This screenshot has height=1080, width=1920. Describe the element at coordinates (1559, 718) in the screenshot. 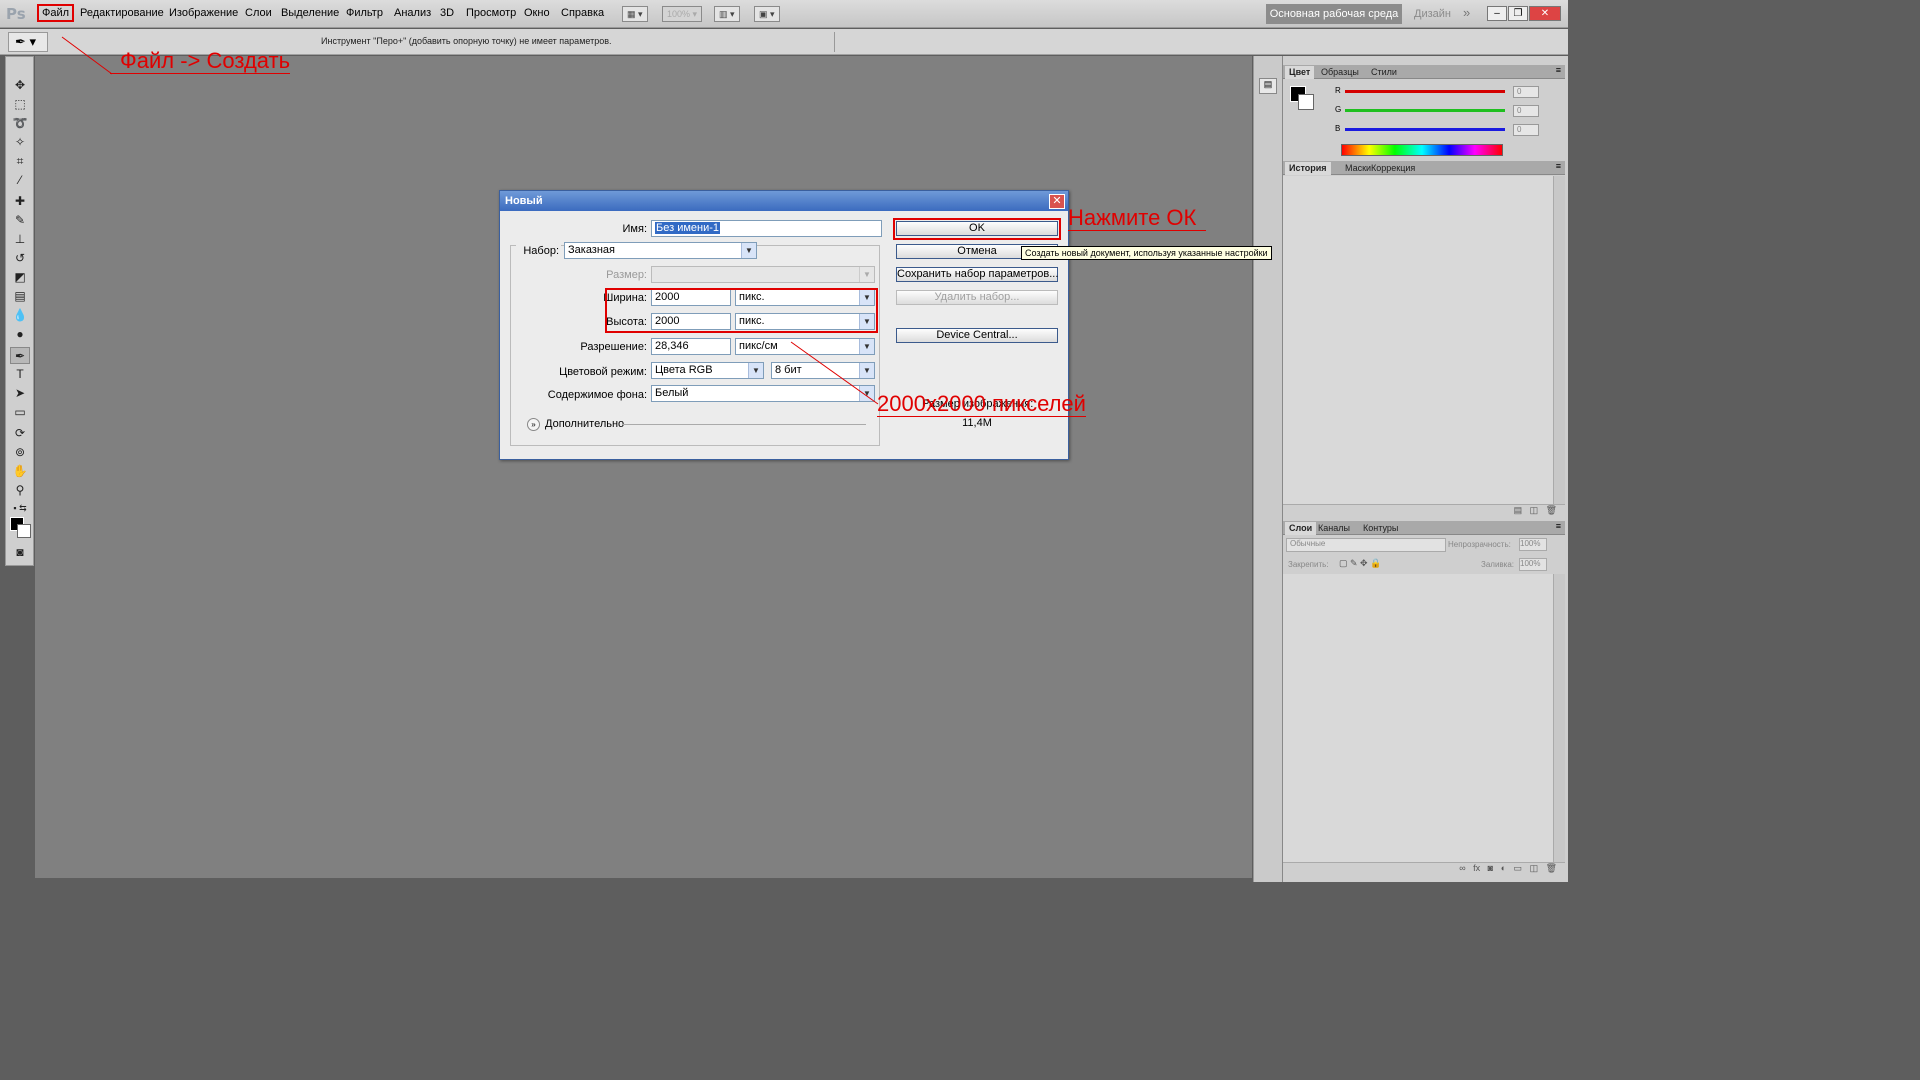

I see `layers-scrollbar` at that location.